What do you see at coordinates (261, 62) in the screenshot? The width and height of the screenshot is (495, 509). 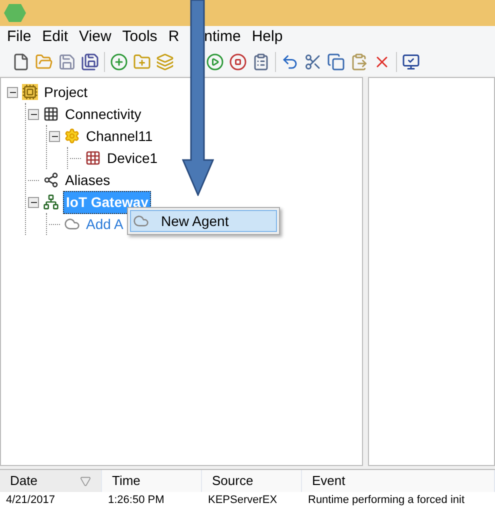 I see `properties-icon` at bounding box center [261, 62].